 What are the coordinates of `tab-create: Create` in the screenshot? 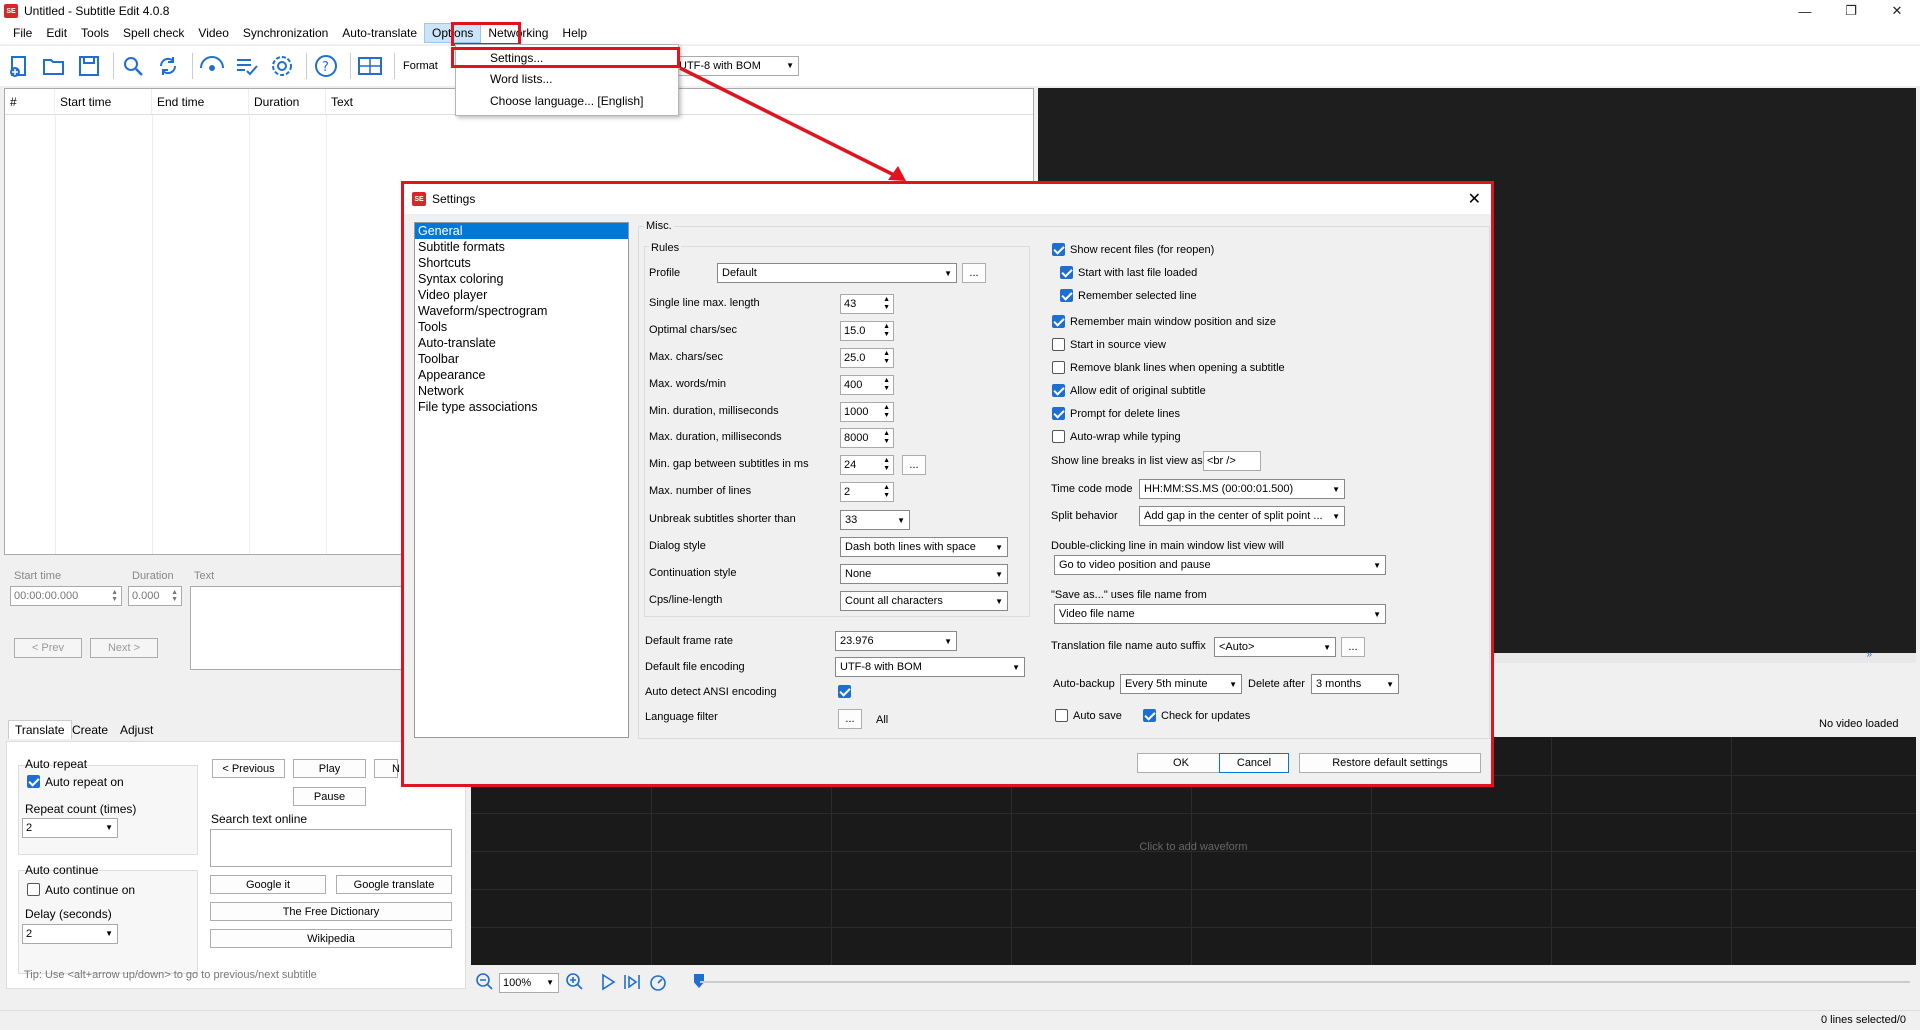 It's located at (90, 730).